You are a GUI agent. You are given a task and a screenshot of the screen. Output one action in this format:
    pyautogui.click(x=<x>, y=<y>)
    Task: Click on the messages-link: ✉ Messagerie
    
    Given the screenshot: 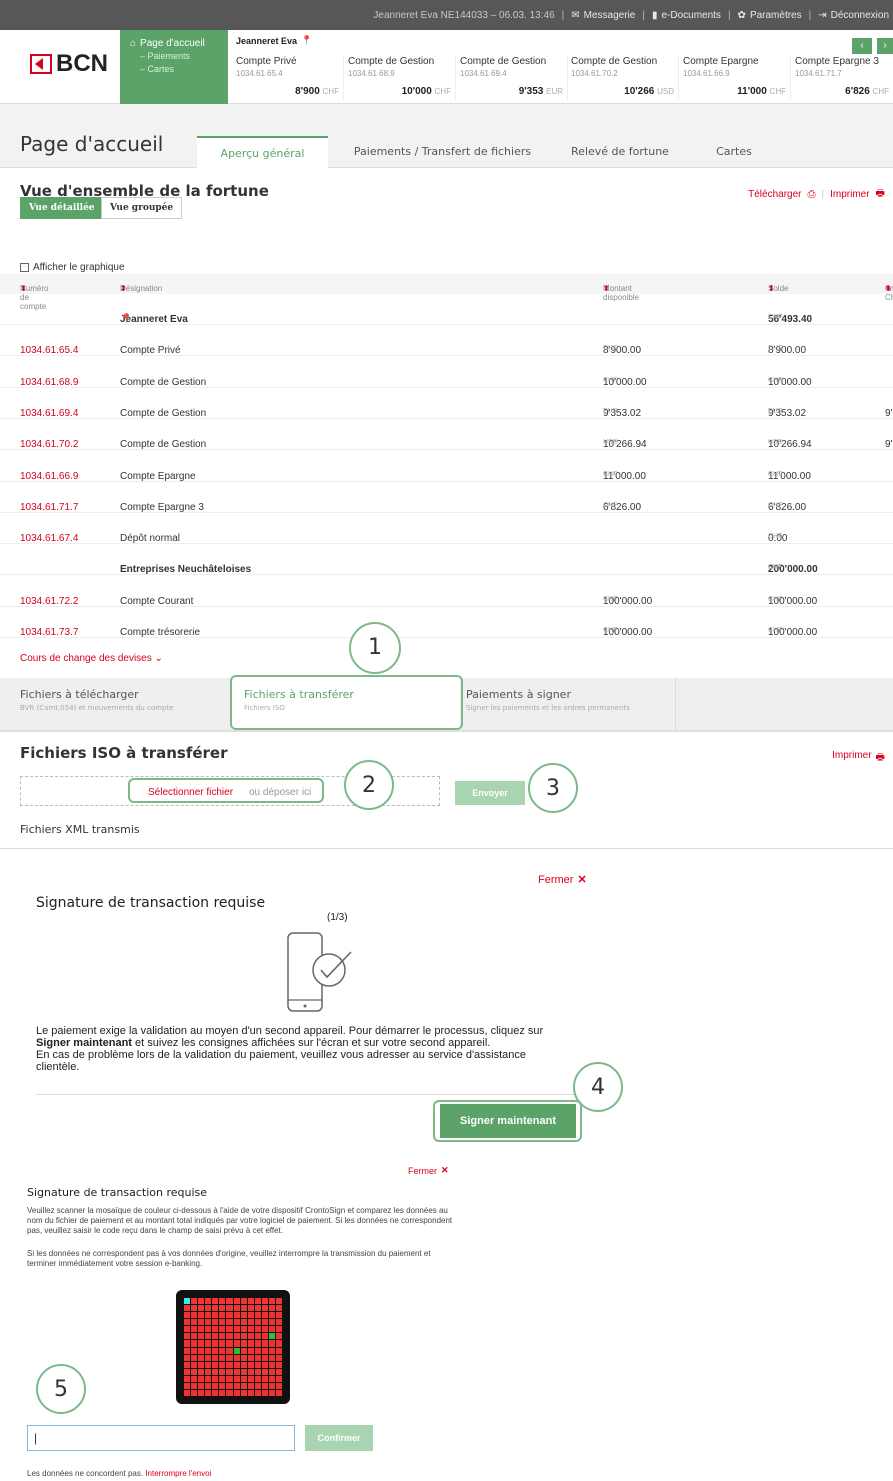 What is the action you would take?
    pyautogui.click(x=603, y=15)
    